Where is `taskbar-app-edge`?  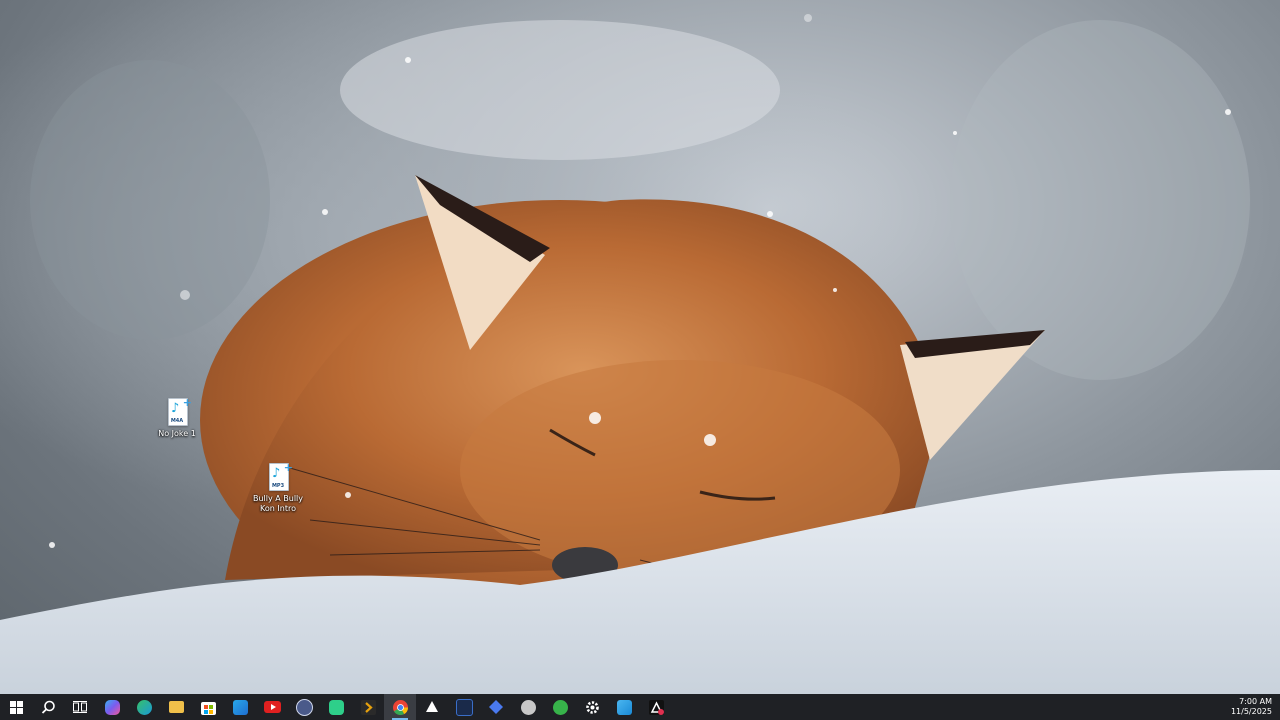
taskbar-app-edge is located at coordinates (144, 707).